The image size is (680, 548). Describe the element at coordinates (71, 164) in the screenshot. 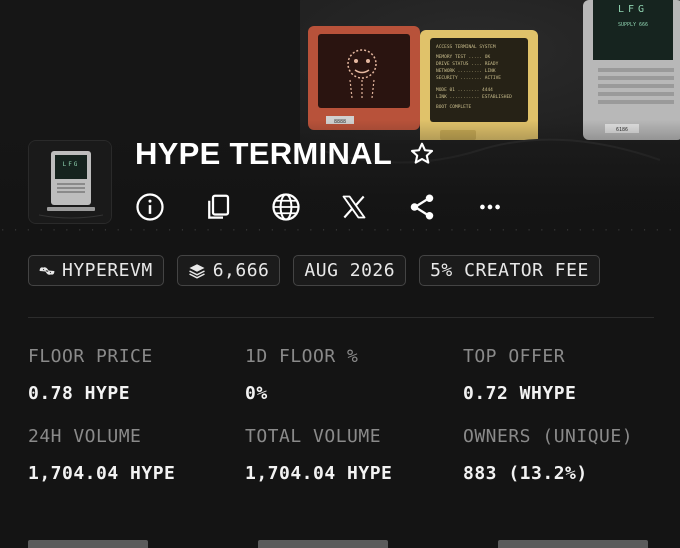

I see `avatar-text: LFG` at that location.